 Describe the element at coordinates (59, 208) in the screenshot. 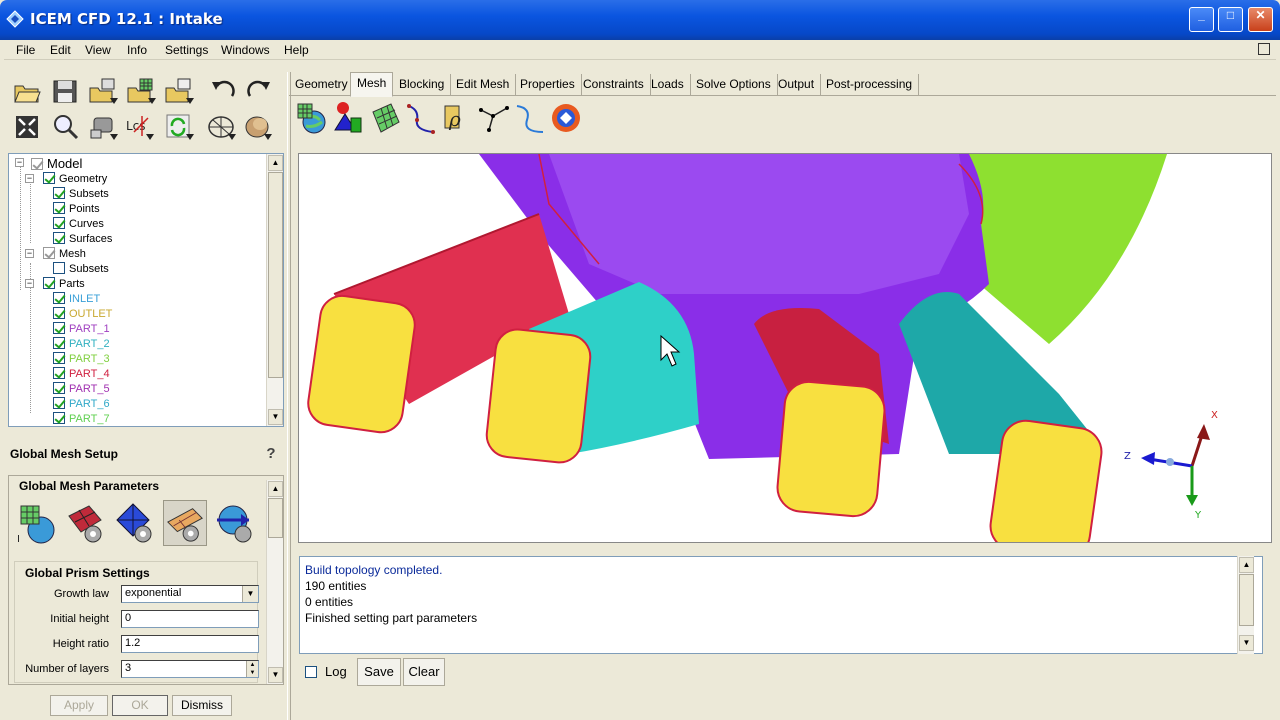

I see `points-checkbox` at that location.